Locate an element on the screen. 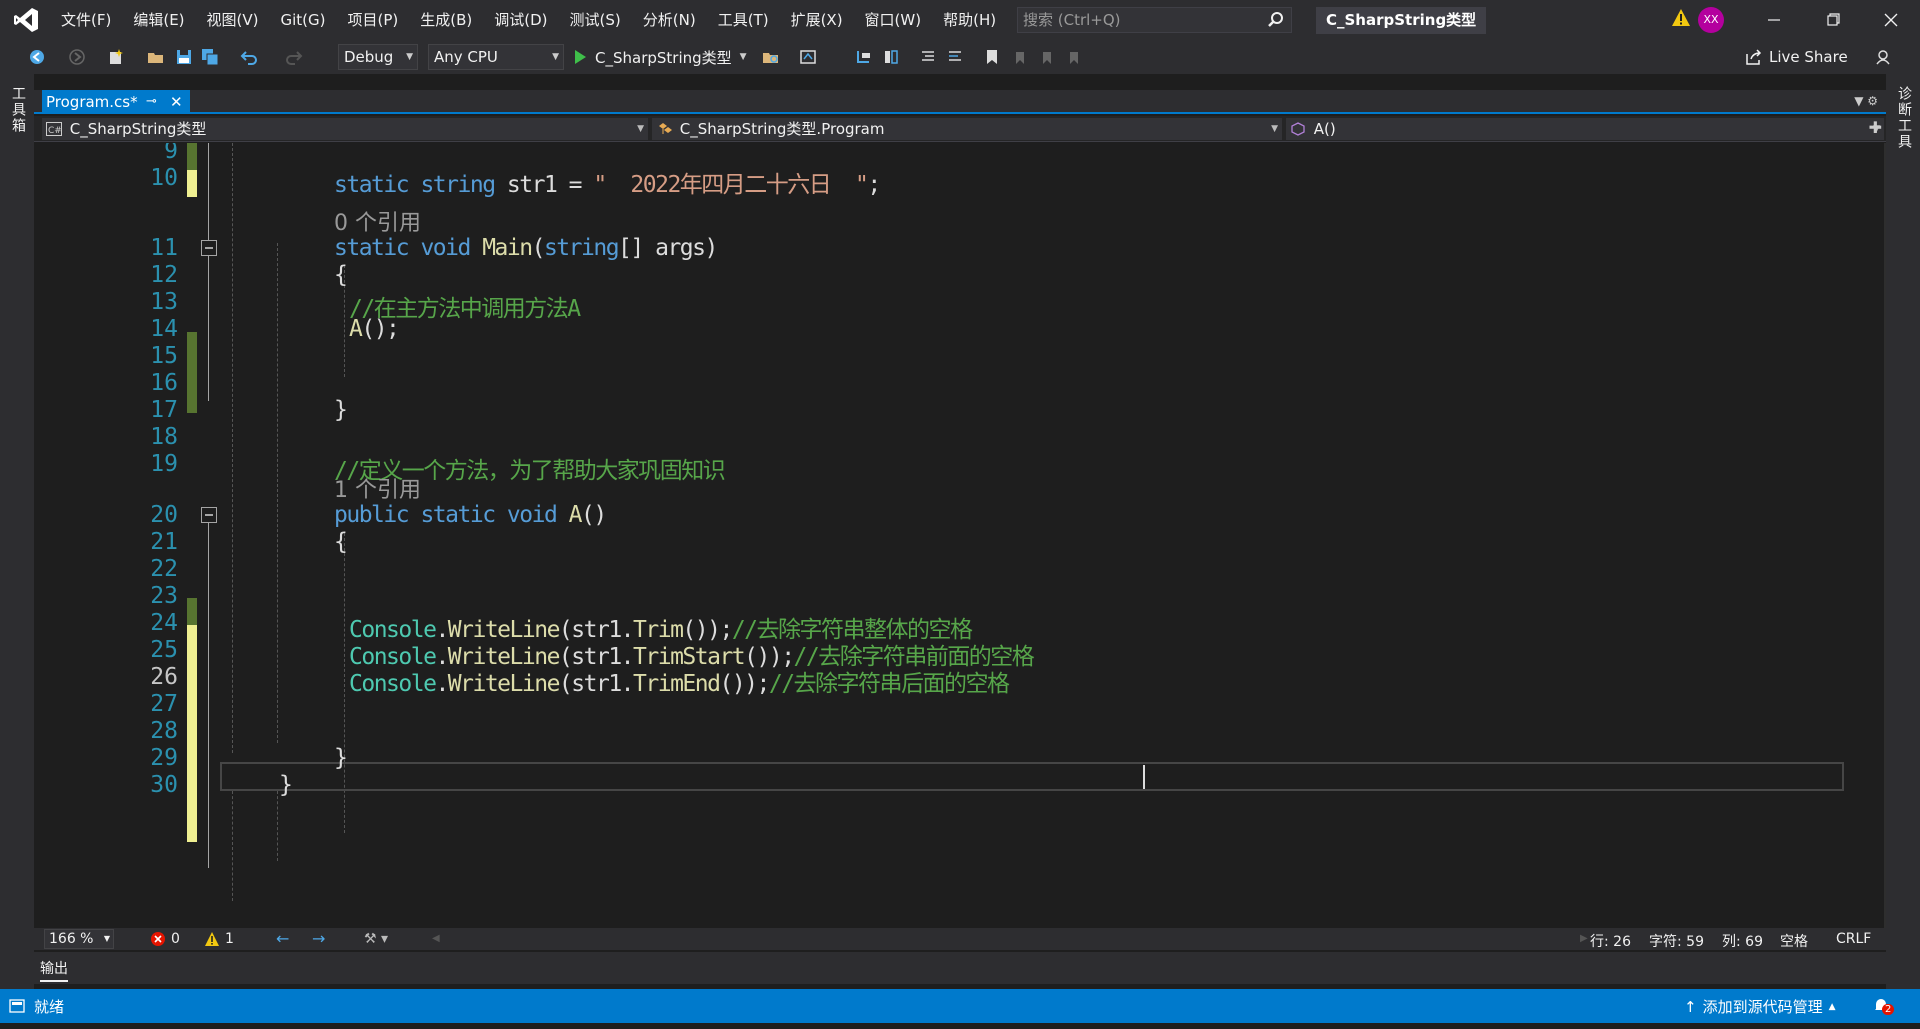  output-panel-tab-row: 输出 is located at coordinates (960, 968).